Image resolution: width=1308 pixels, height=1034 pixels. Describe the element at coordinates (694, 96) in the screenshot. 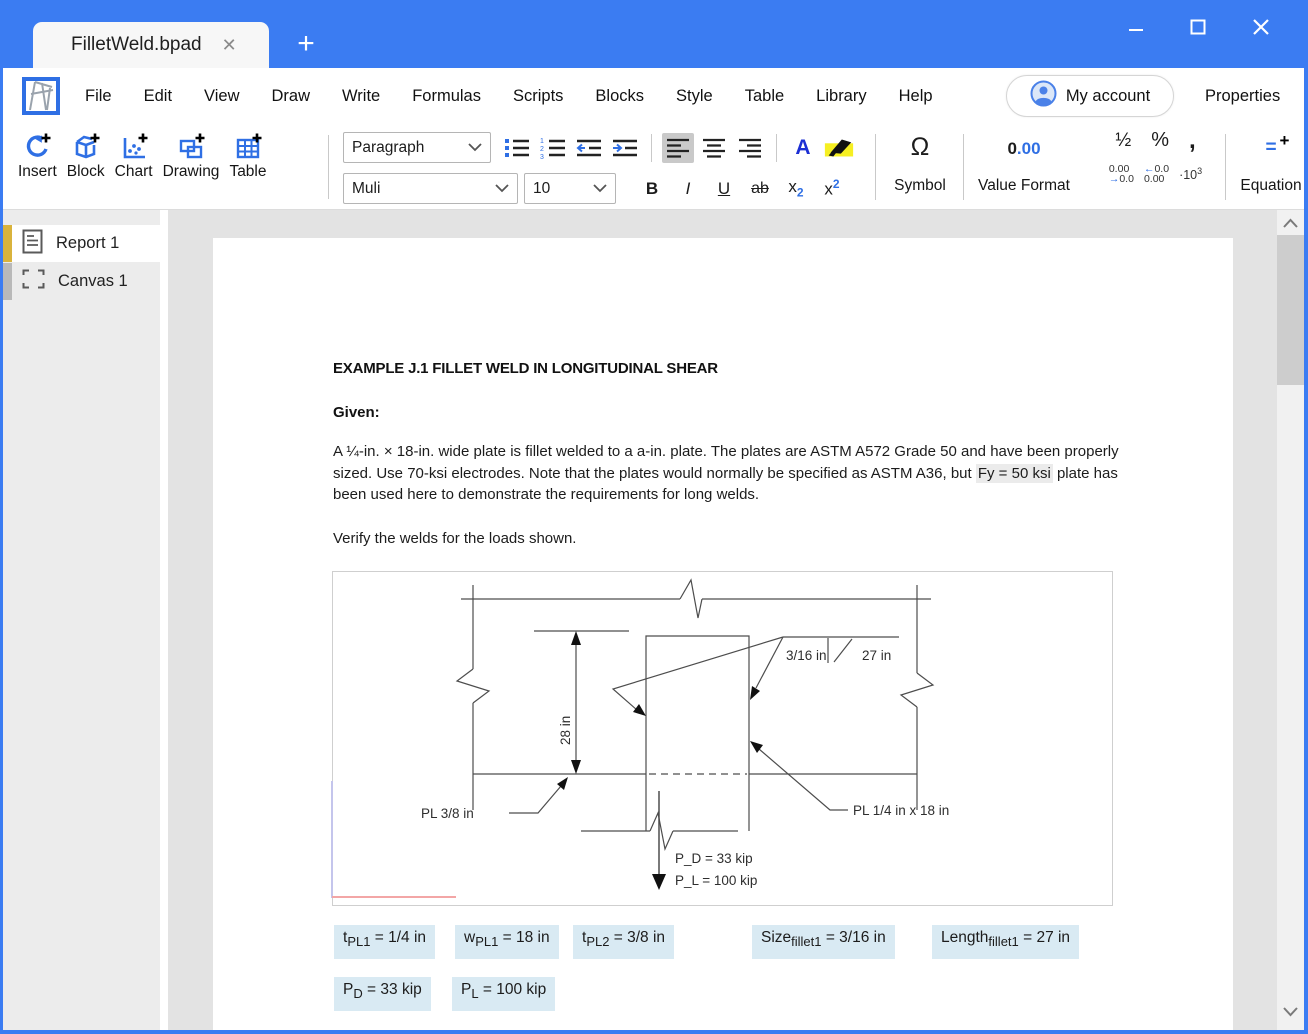

I see `menu-style: Style` at that location.